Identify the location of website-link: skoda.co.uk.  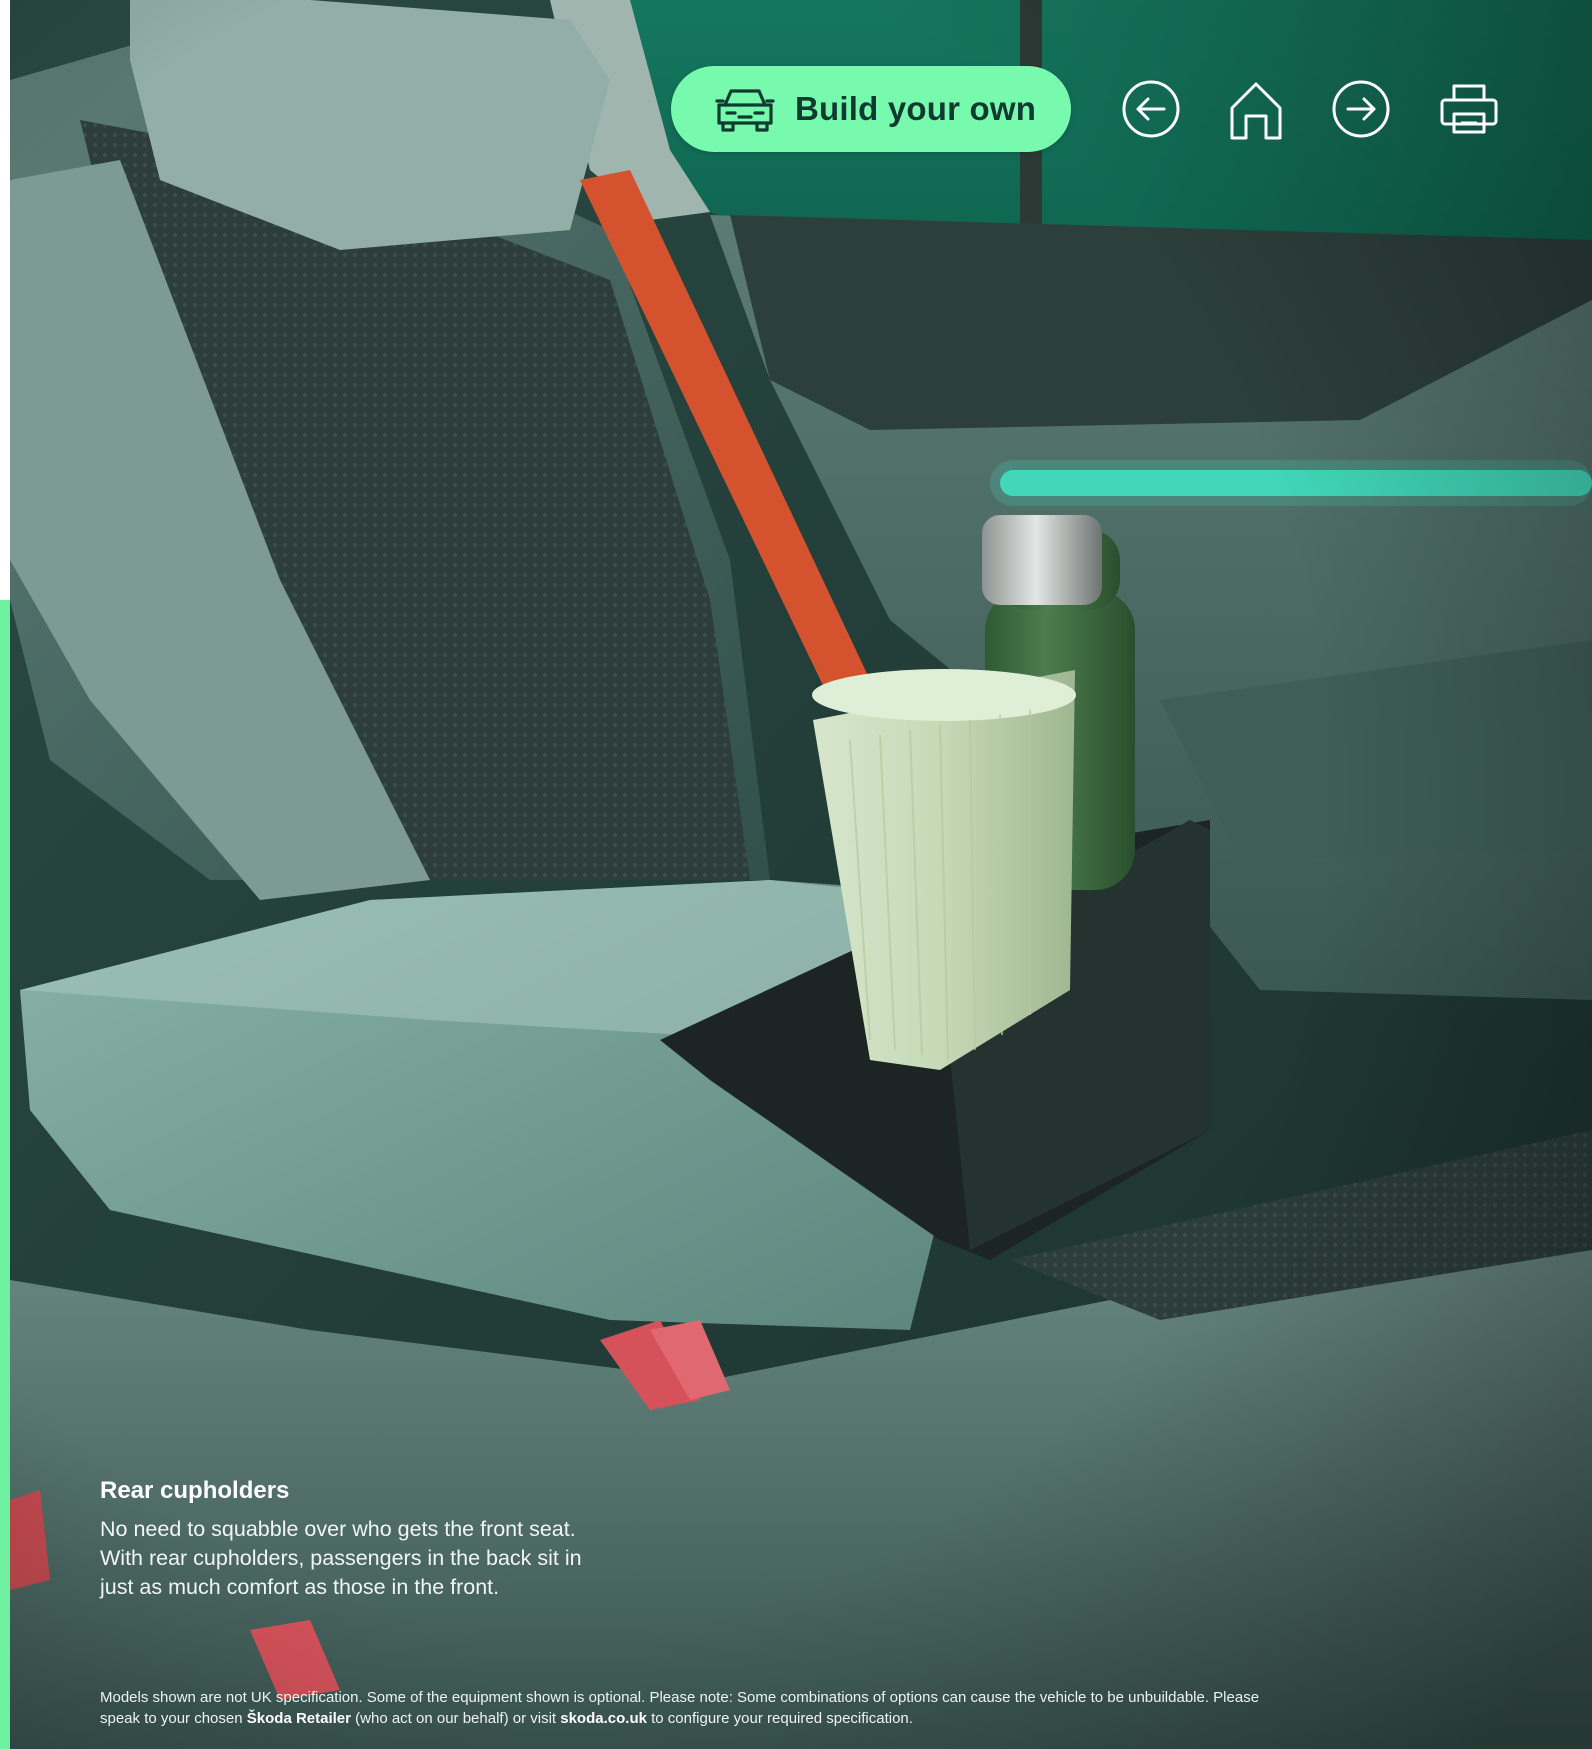
(603, 1718).